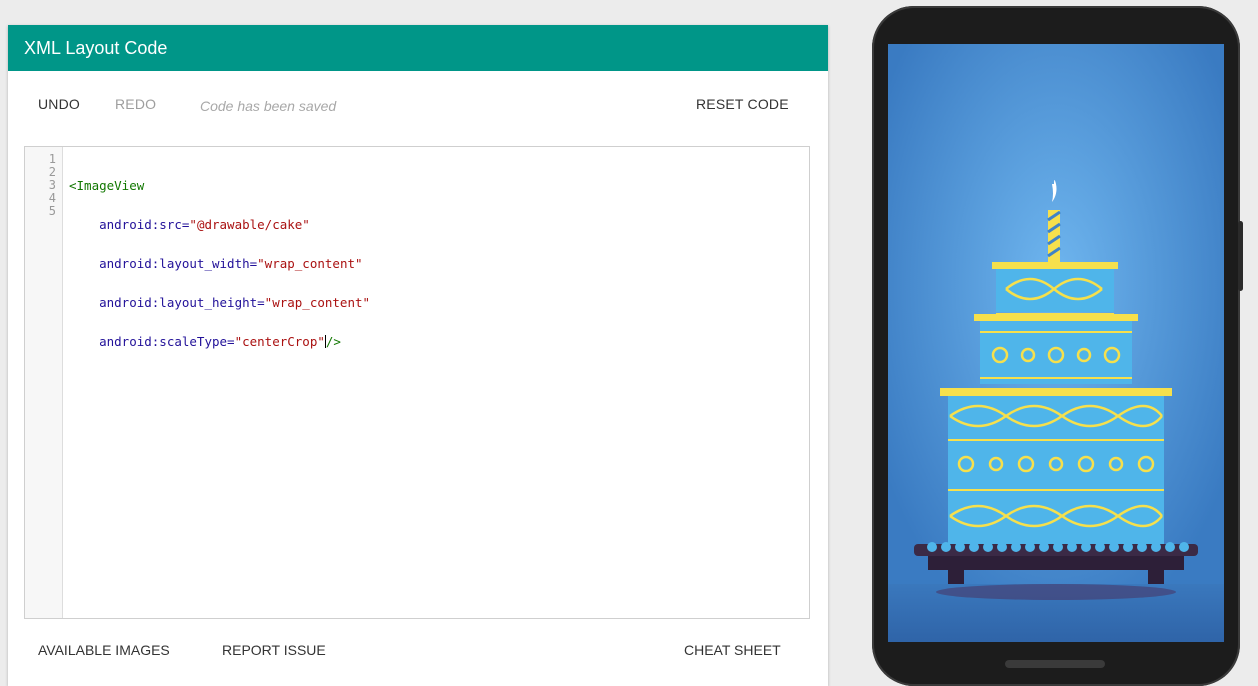 Image resolution: width=1258 pixels, height=686 pixels. Describe the element at coordinates (274, 650) in the screenshot. I see `report-issue-button: REPORT ISSUE` at that location.